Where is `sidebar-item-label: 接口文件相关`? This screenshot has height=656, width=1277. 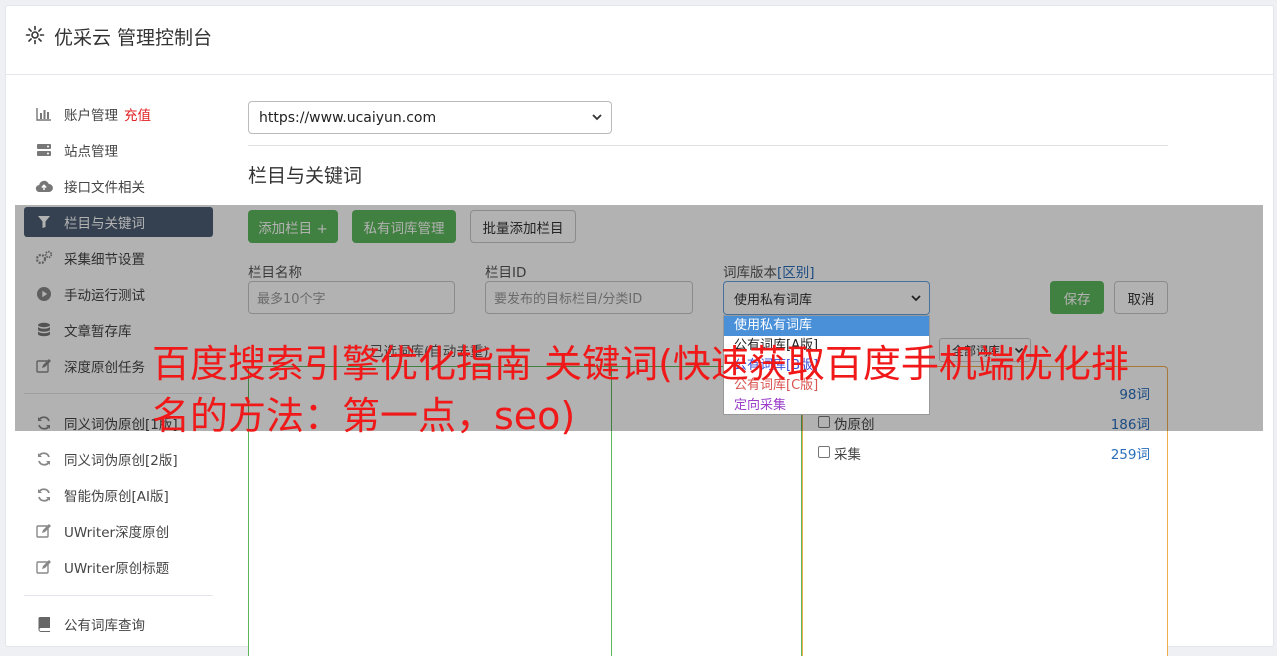 sidebar-item-label: 接口文件相关 is located at coordinates (104, 188).